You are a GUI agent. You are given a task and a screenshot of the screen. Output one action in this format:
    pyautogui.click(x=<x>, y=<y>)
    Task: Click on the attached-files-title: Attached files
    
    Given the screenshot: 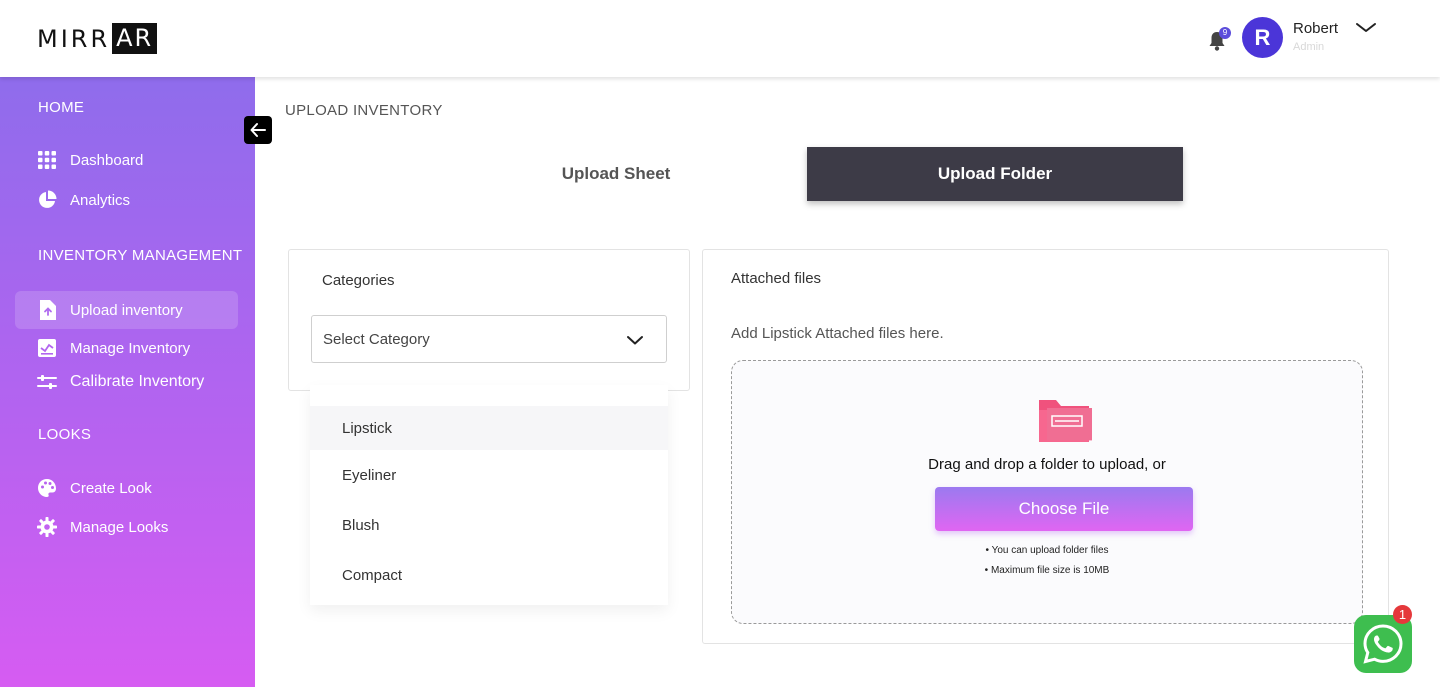 What is the action you would take?
    pyautogui.click(x=776, y=278)
    